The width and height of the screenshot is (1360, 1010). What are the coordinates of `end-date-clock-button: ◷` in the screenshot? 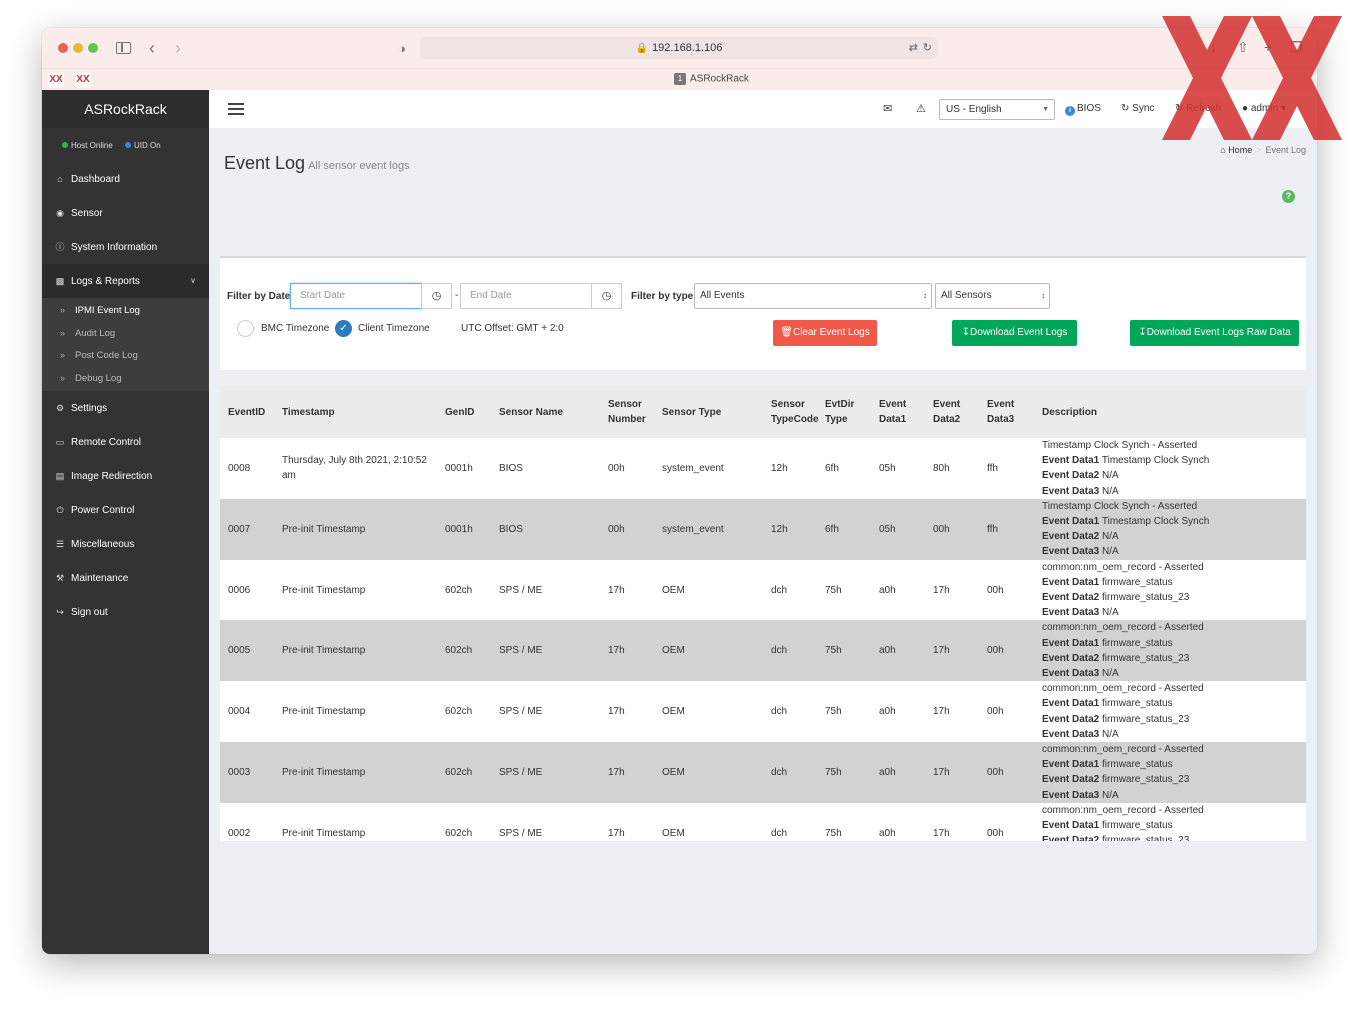 It's located at (606, 296).